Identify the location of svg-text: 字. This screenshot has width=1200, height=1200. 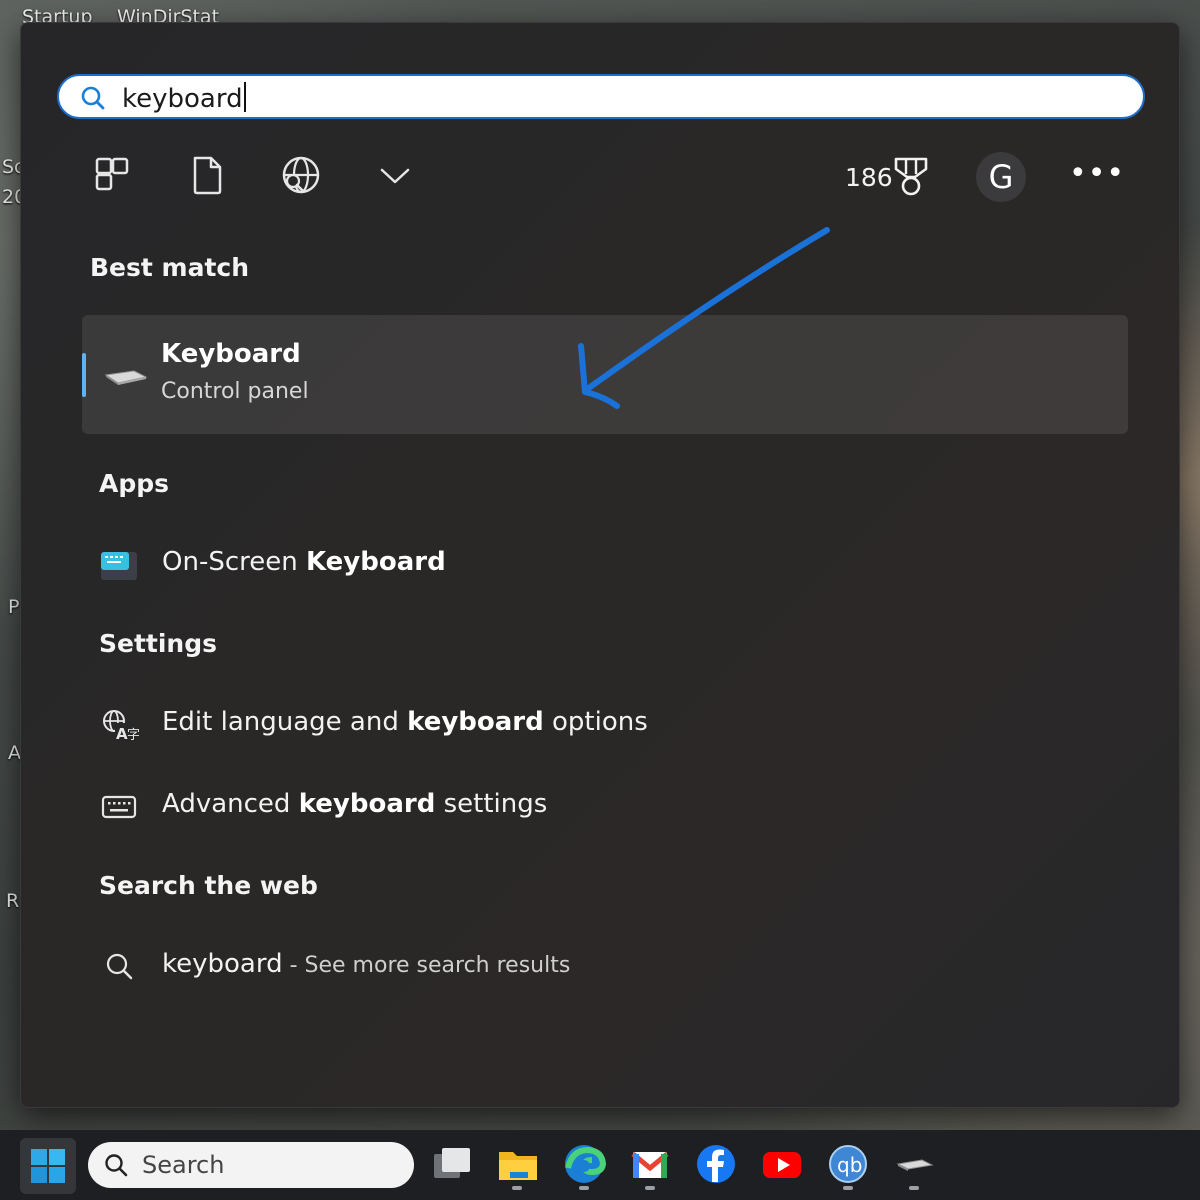
(133, 735).